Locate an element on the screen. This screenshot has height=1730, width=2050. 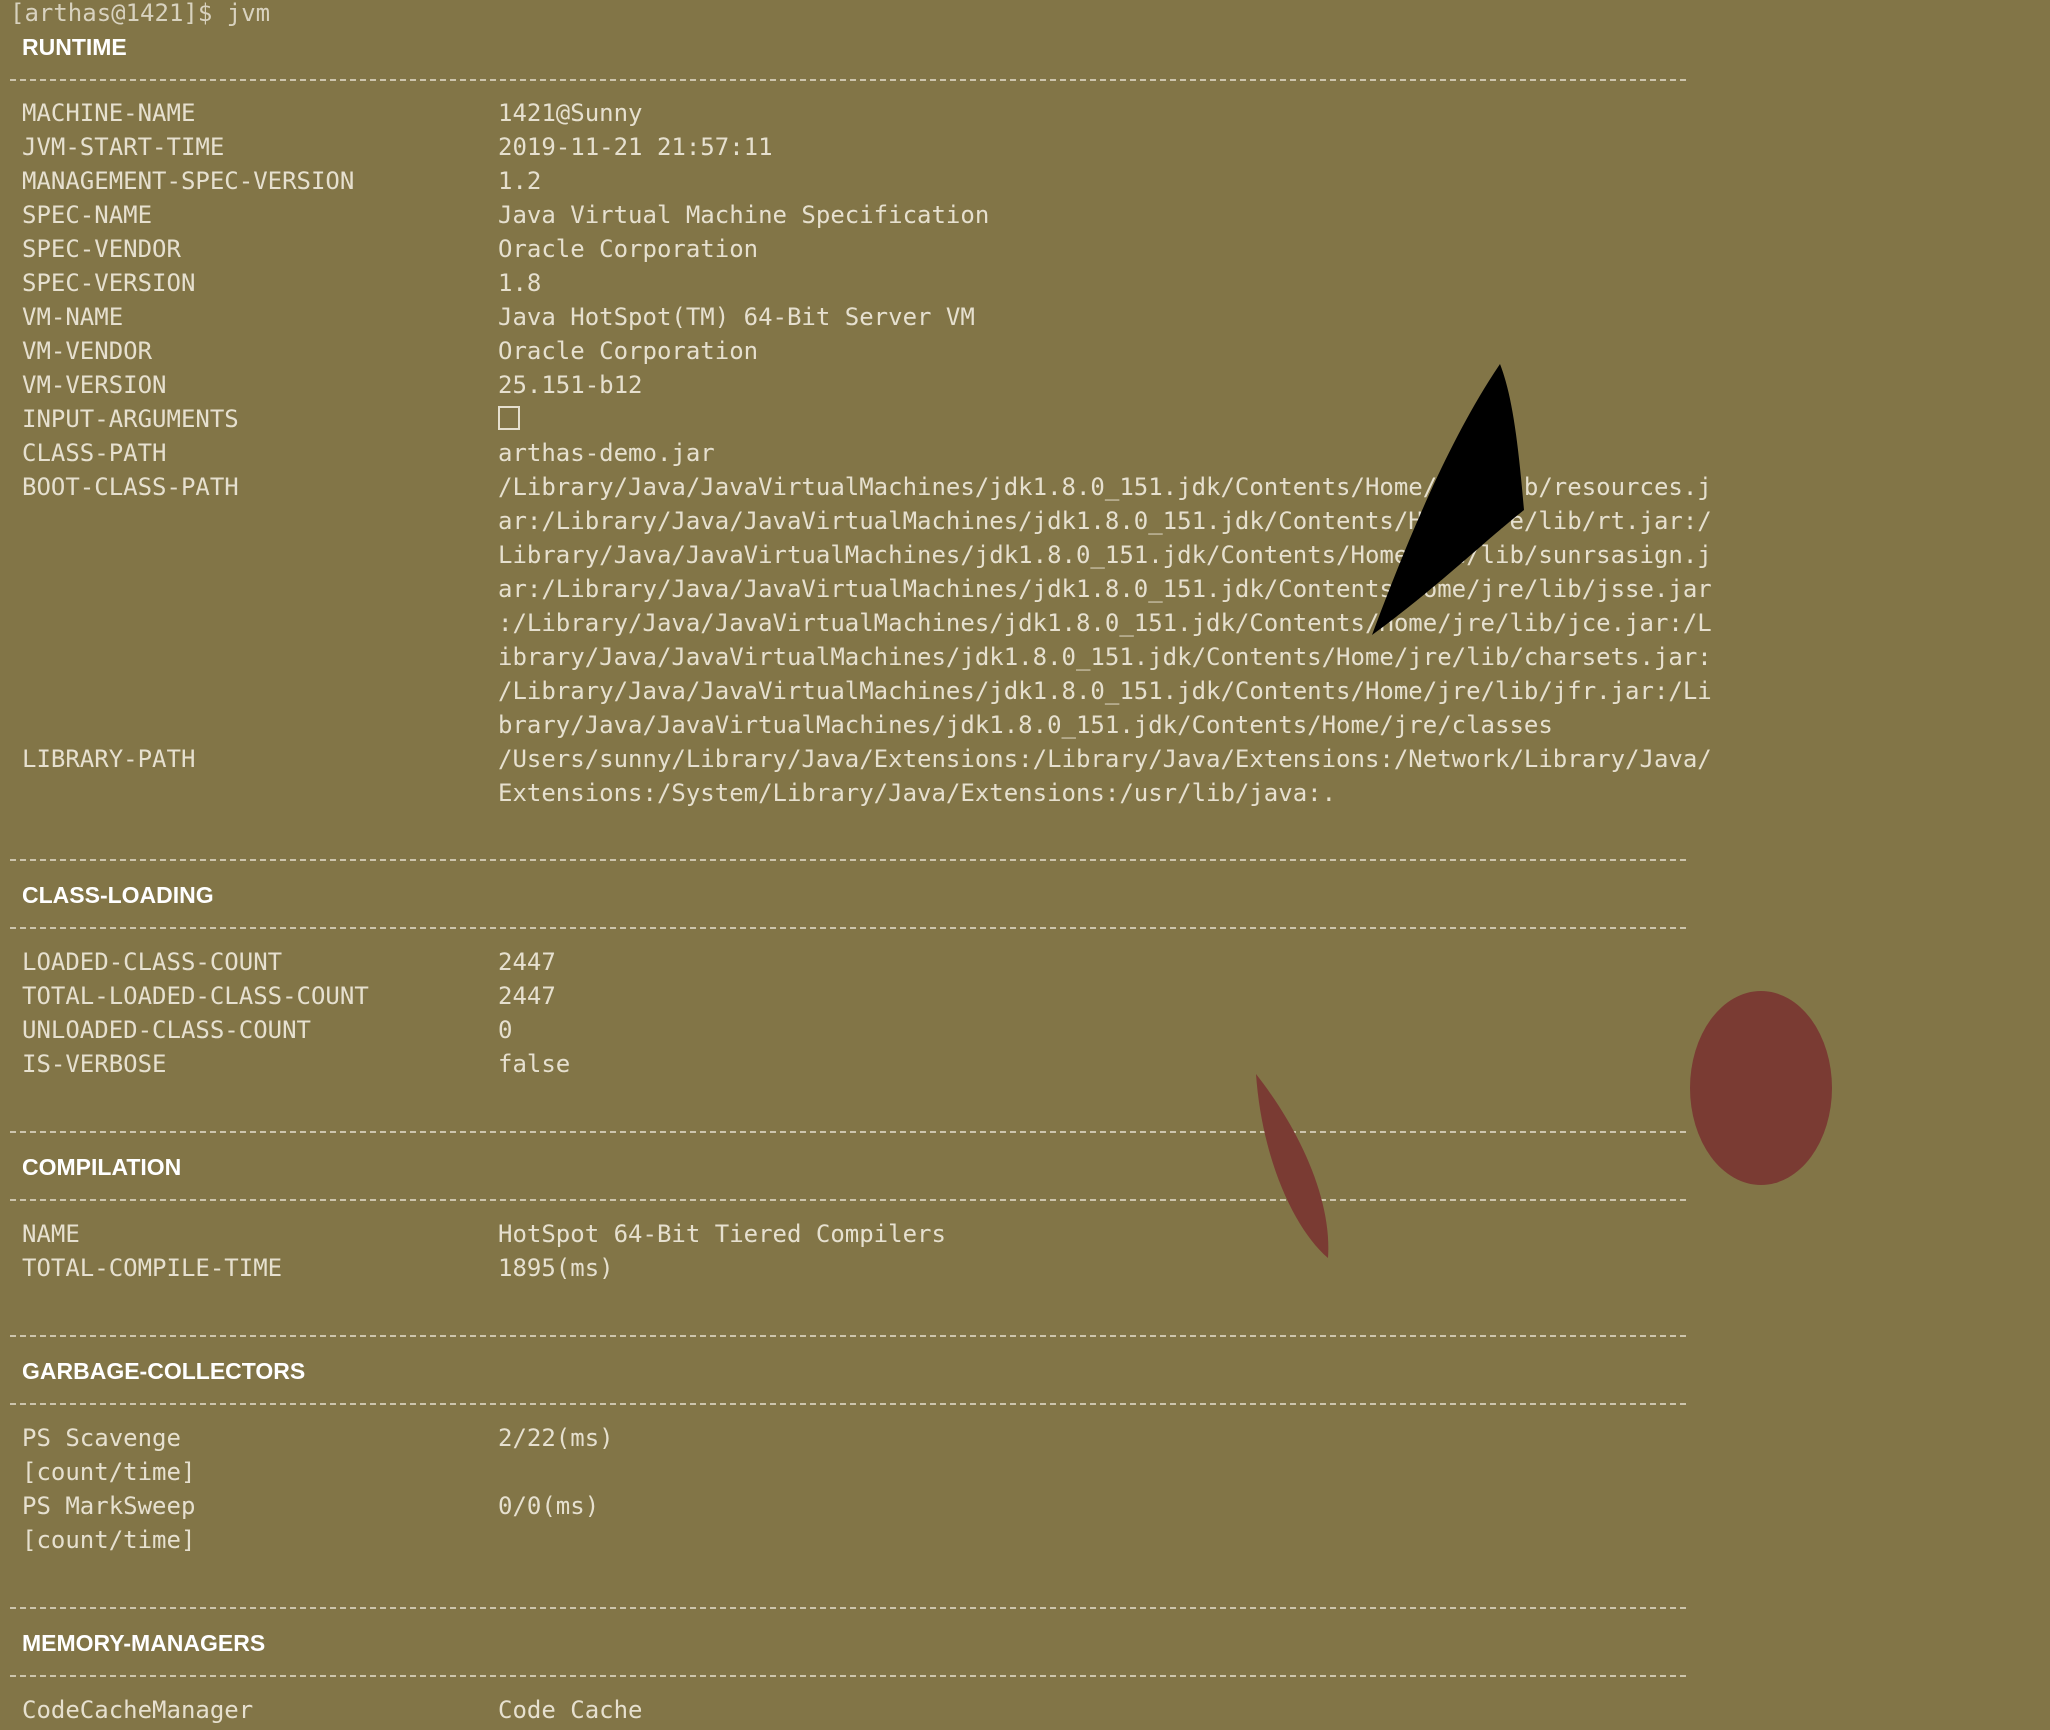
command-prompt: [arthas@1421]$ jvm is located at coordinates (140, 13).